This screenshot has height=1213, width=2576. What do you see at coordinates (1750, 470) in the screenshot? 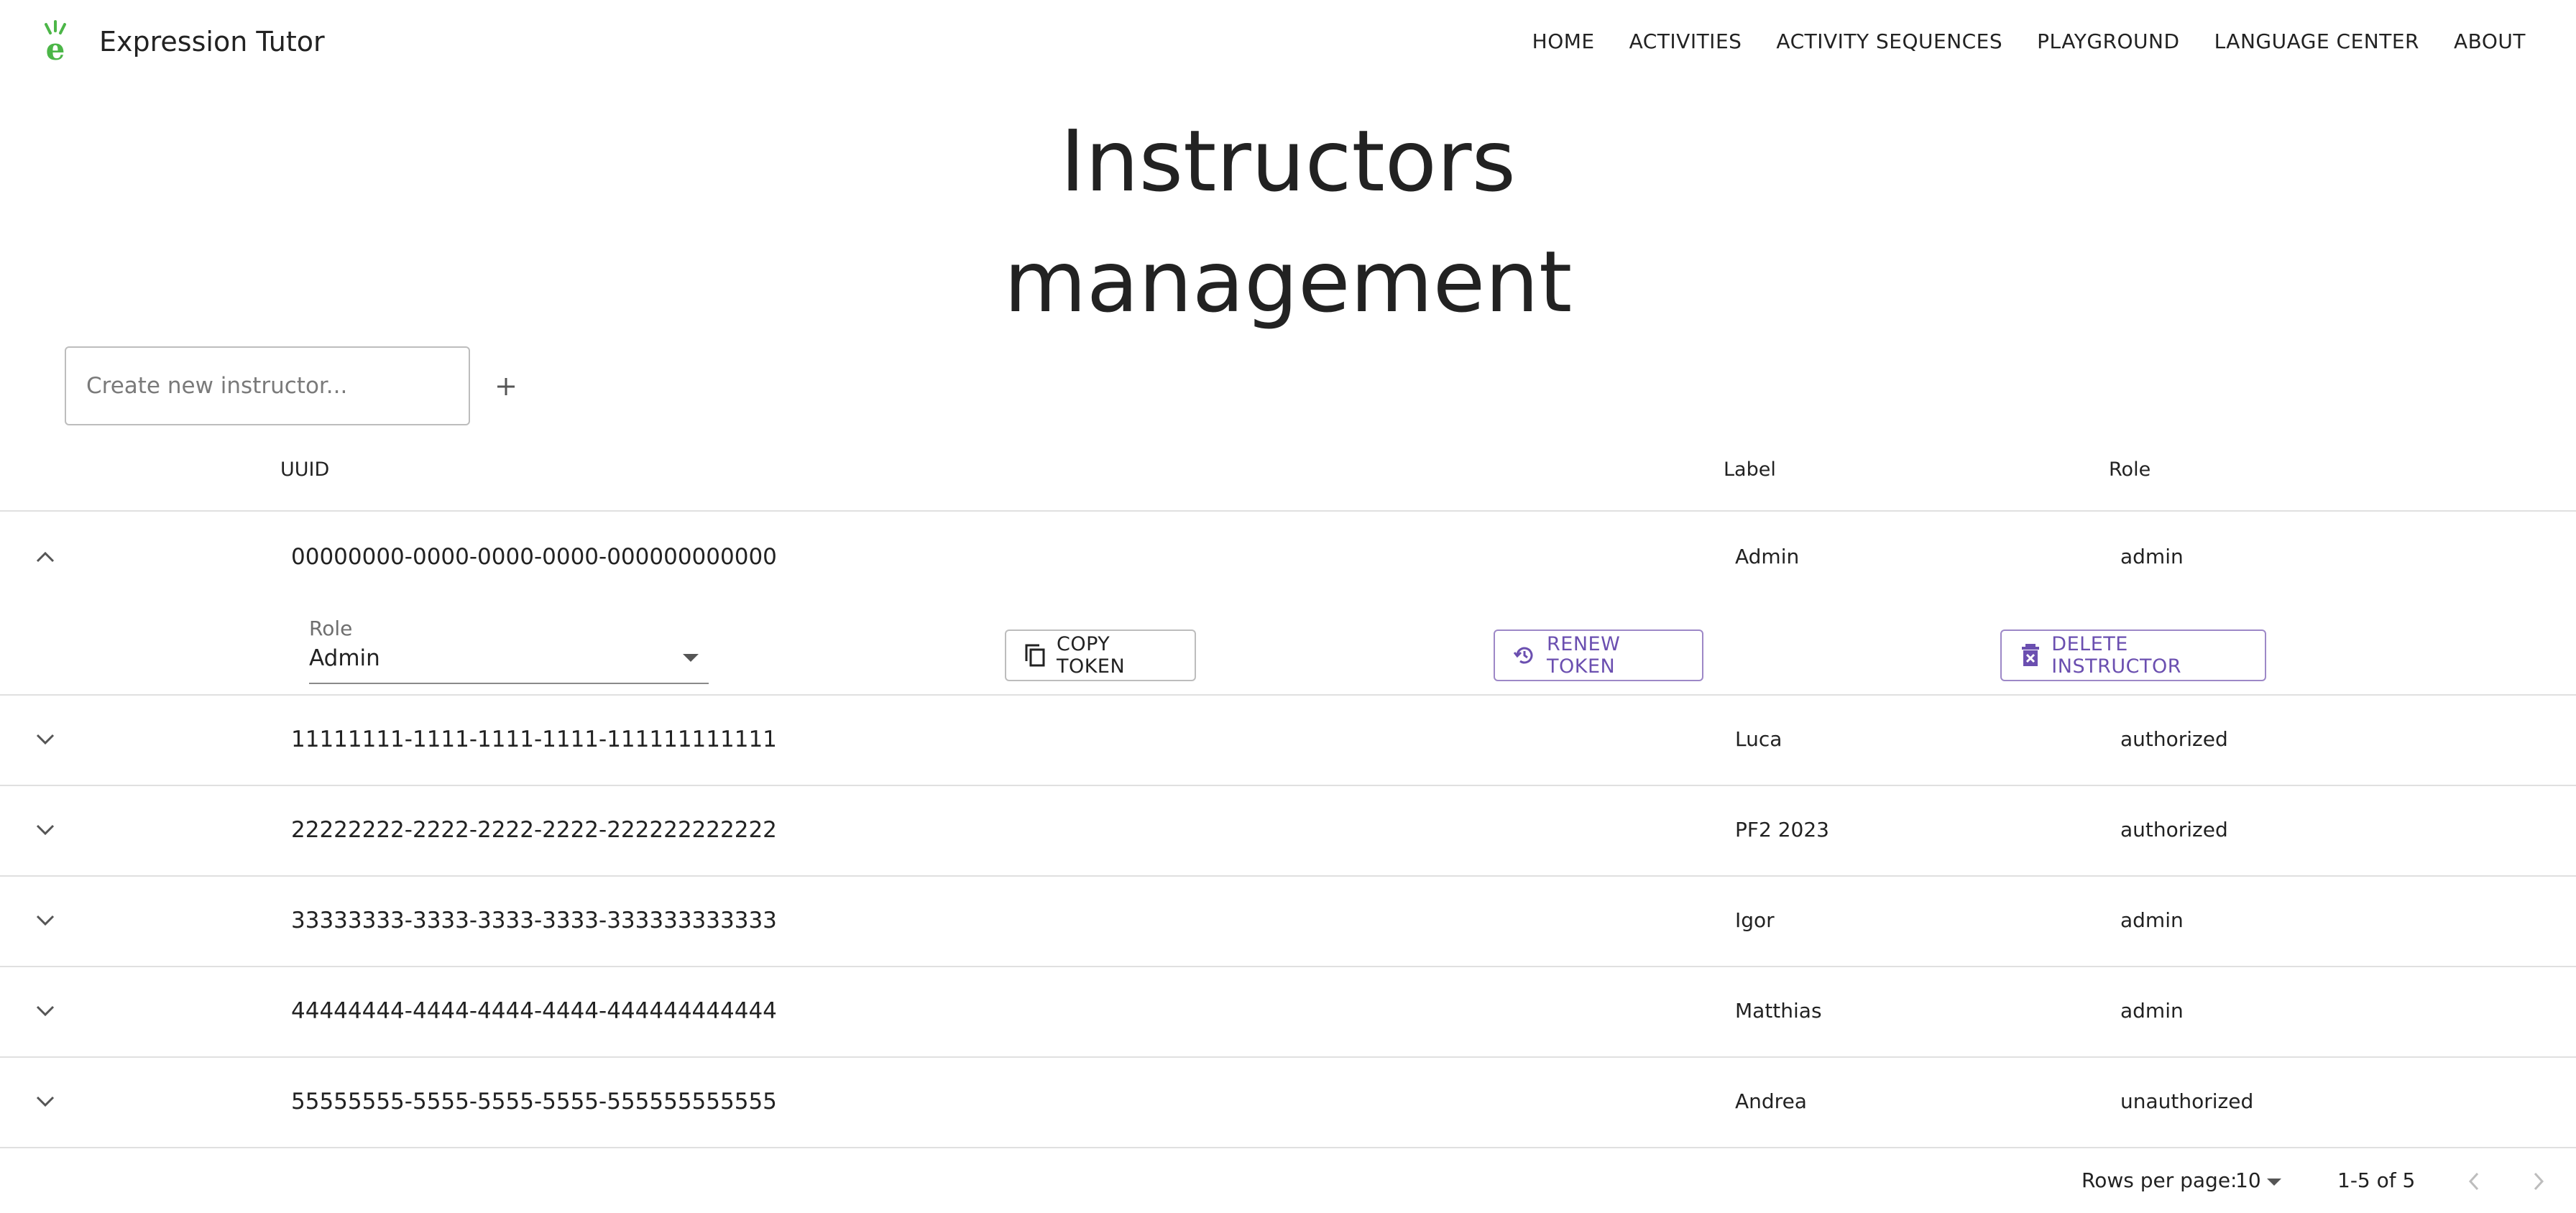
I see `column-header-label: Label` at bounding box center [1750, 470].